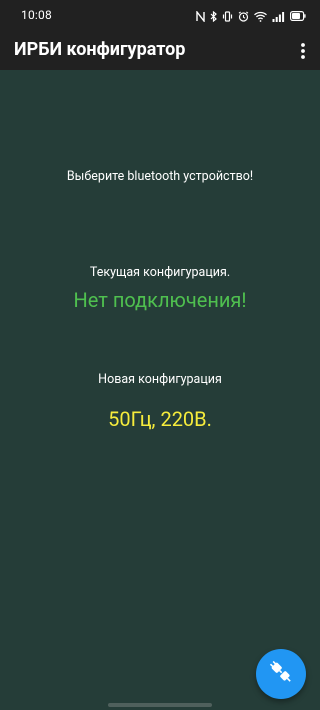 Image resolution: width=320 pixels, height=710 pixels. Describe the element at coordinates (160, 419) in the screenshot. I see `new-config-value: 50Гц, 220В.` at that location.